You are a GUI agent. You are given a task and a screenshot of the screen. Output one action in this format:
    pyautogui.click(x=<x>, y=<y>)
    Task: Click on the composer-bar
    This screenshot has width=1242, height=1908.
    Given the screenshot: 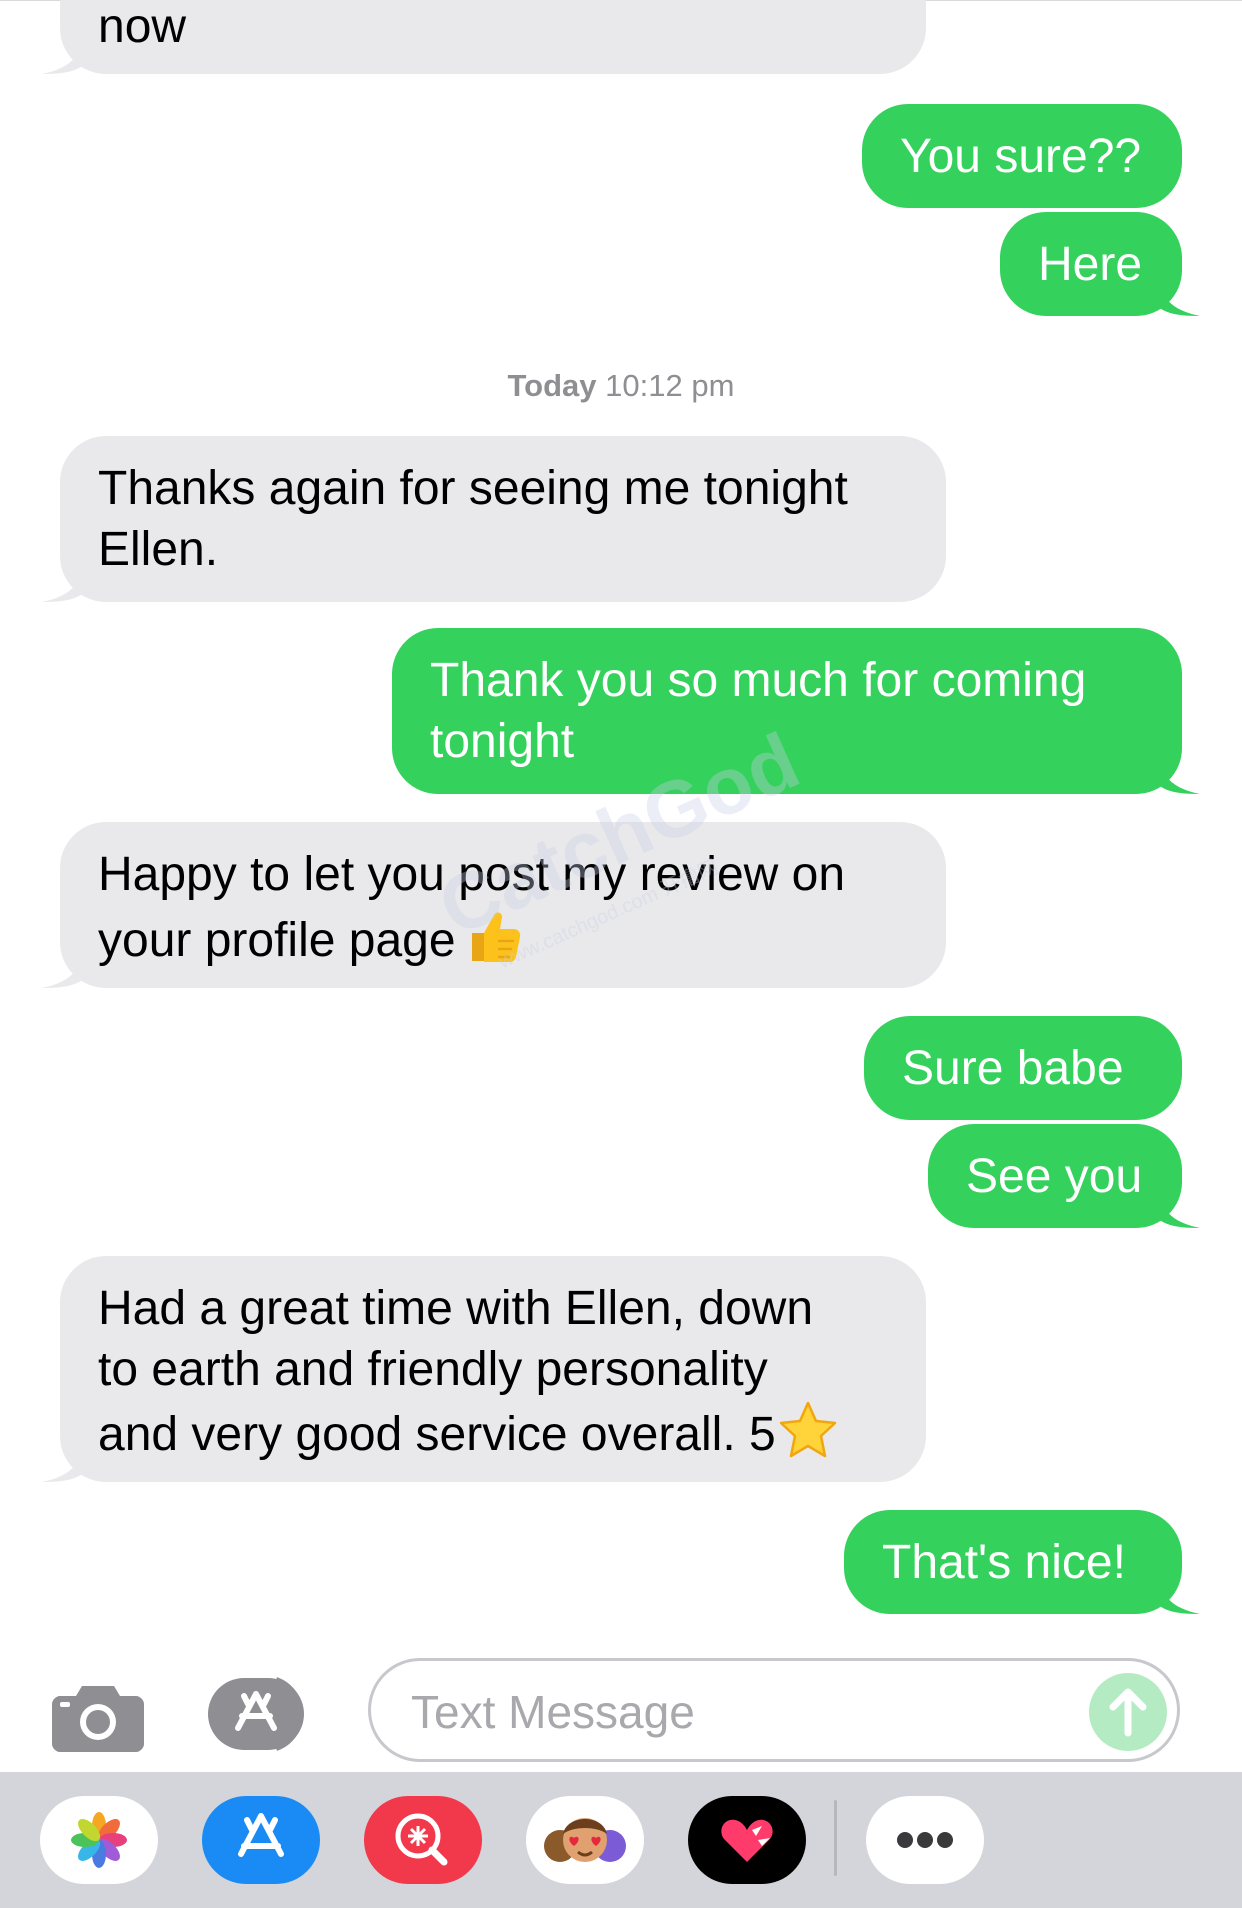 What is the action you would take?
    pyautogui.click(x=621, y=1710)
    